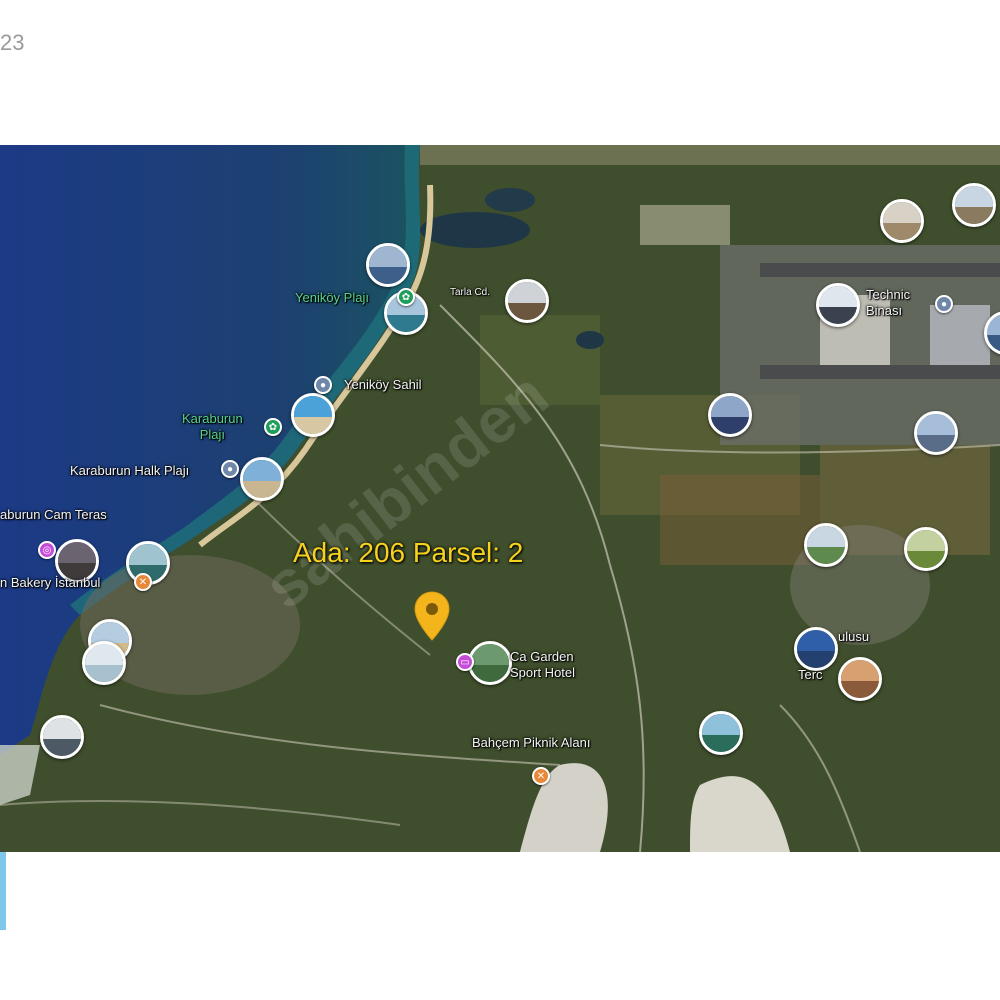  What do you see at coordinates (212, 426) in the screenshot?
I see `label-karaburun-plaji: Karaburun Plajı` at bounding box center [212, 426].